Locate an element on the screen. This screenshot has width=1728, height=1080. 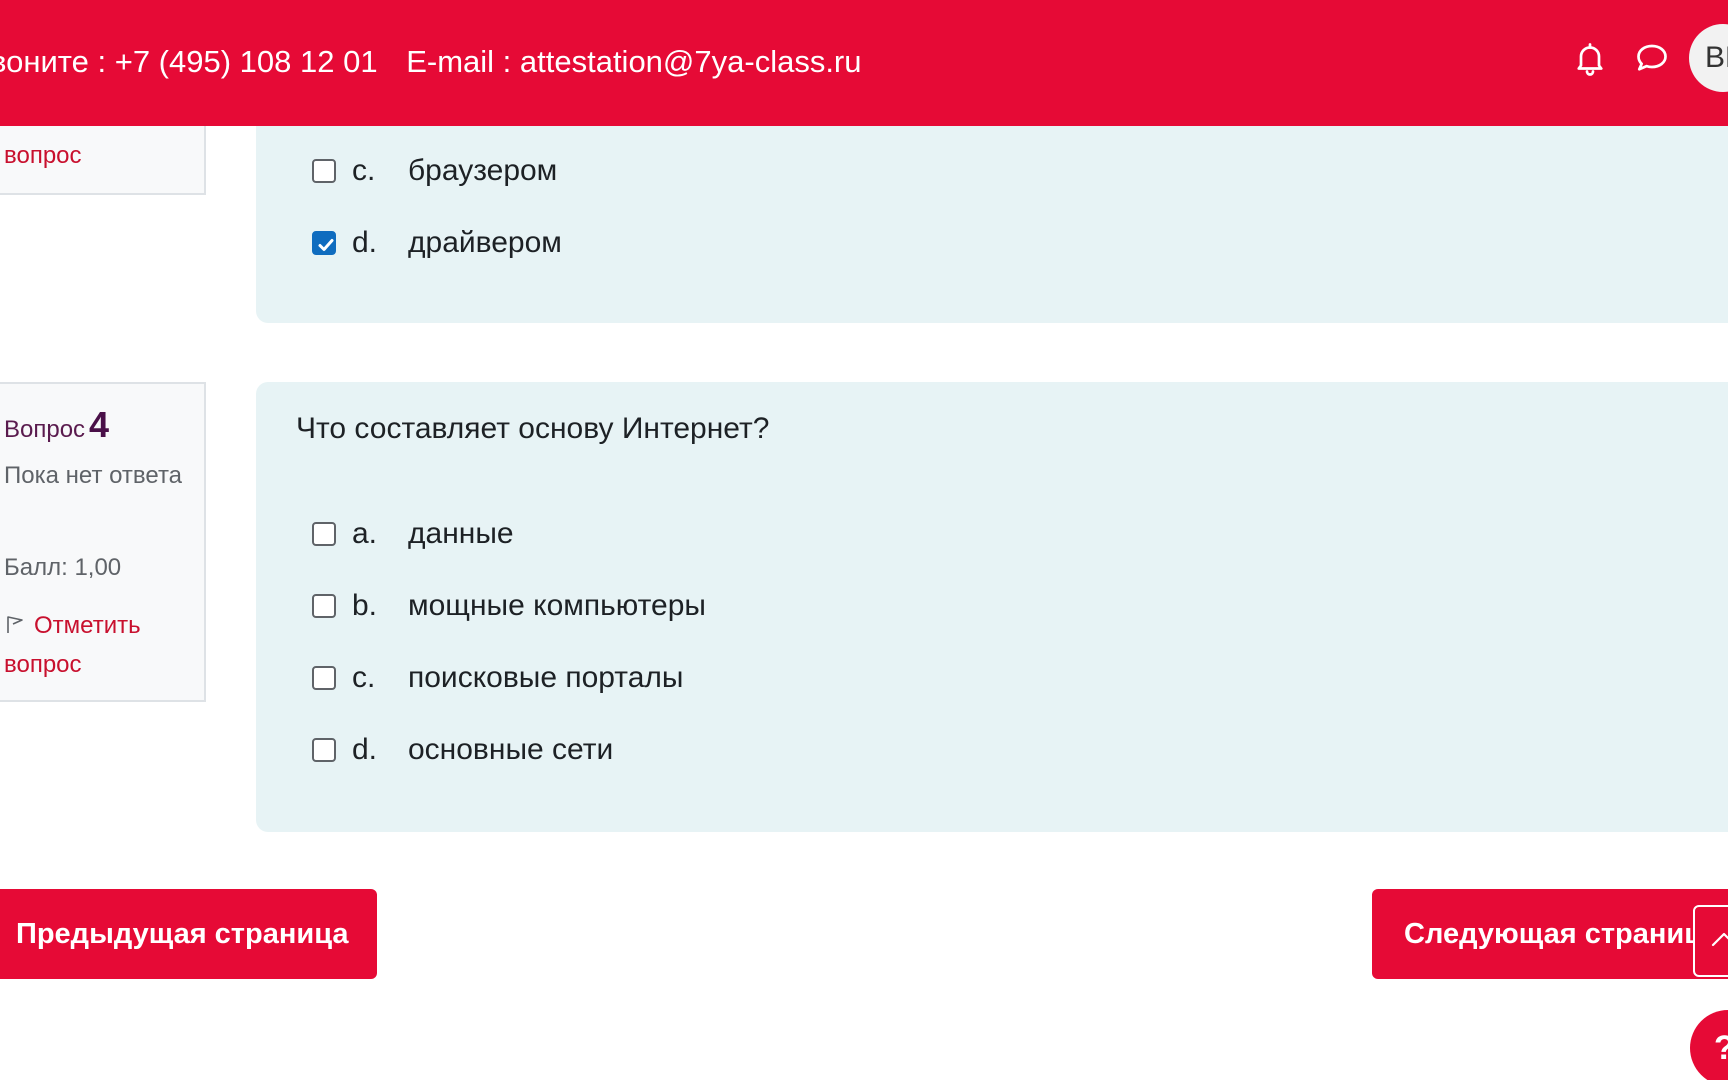
checkmark-icon is located at coordinates (326, 245).